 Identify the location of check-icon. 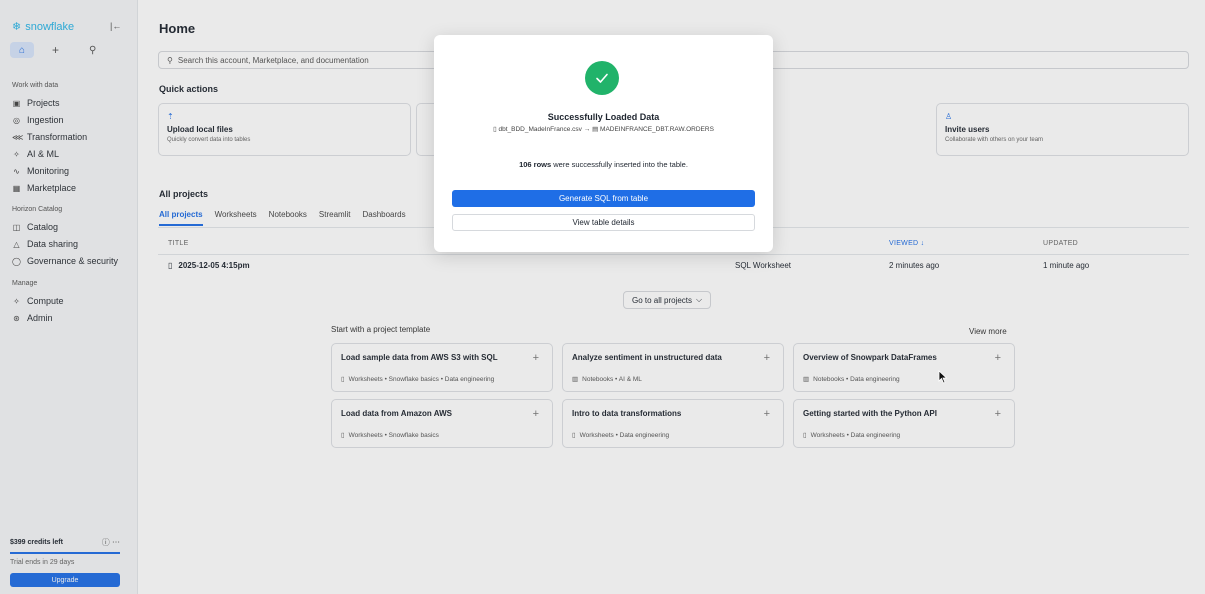
(602, 78).